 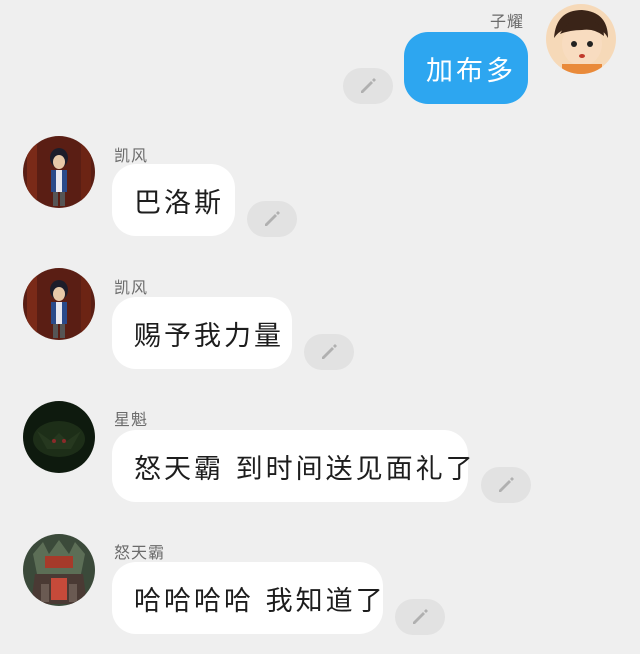 I want to click on message-bubble: 赐予我力量, so click(x=202, y=333).